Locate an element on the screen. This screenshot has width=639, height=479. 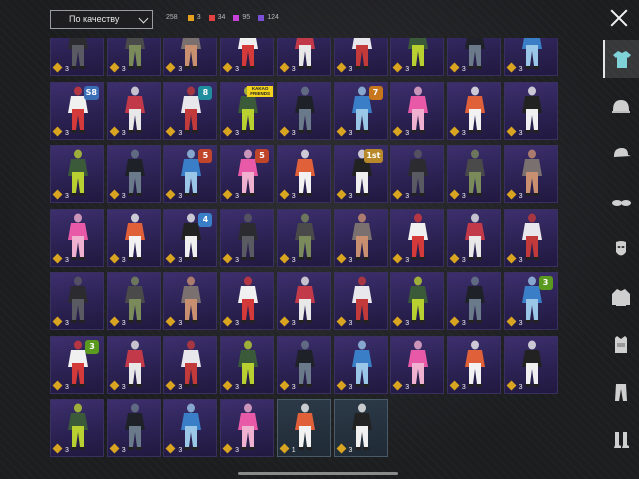
outfit-item-r4-c1: 3 is located at coordinates (133, 301).